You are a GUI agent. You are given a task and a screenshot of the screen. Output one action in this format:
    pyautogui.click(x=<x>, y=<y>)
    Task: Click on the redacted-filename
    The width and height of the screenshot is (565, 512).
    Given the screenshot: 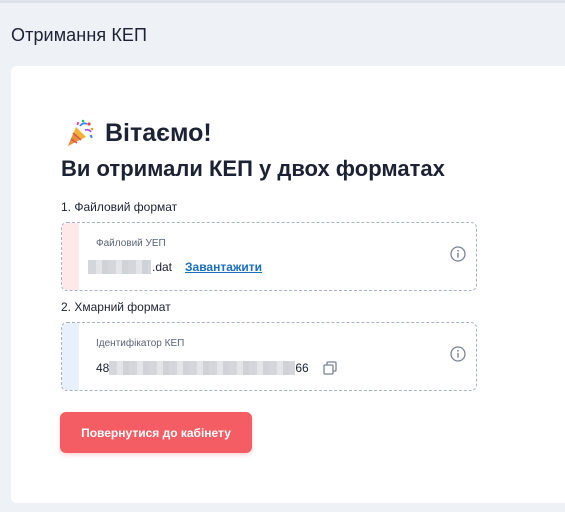 What is the action you would take?
    pyautogui.click(x=119, y=267)
    